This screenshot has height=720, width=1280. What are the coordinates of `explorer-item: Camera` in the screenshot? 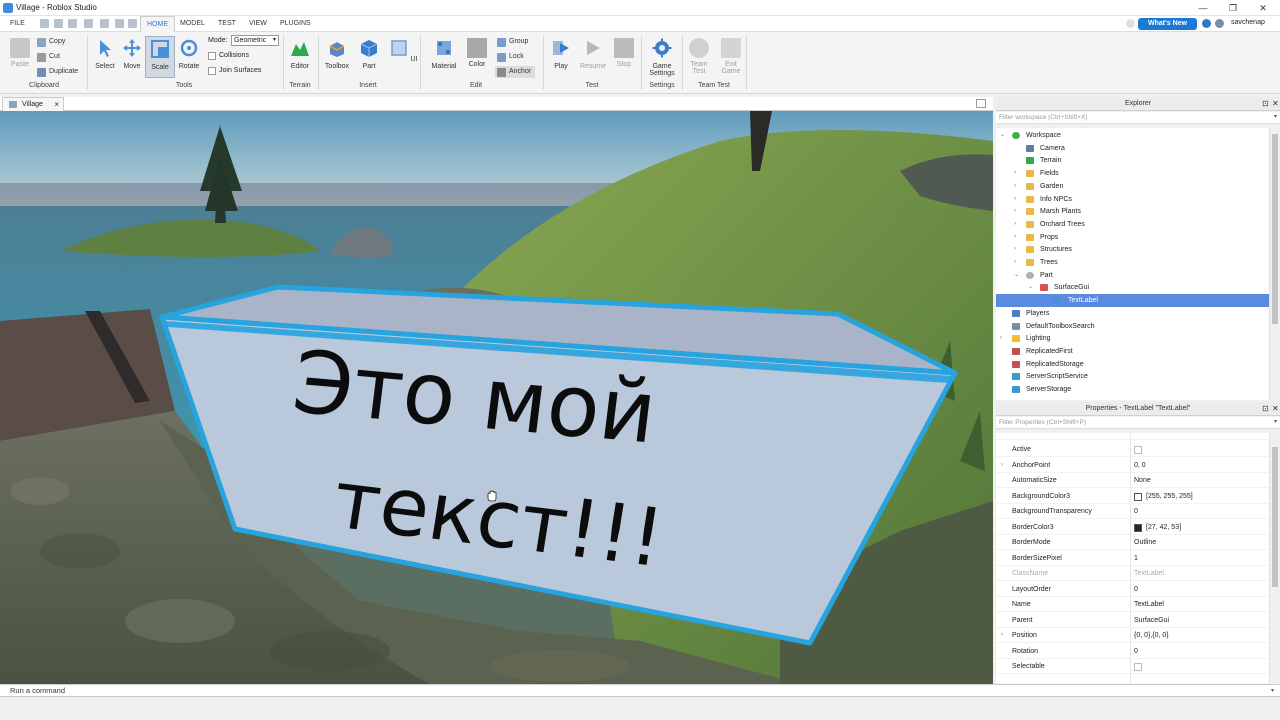 It's located at (1133, 148).